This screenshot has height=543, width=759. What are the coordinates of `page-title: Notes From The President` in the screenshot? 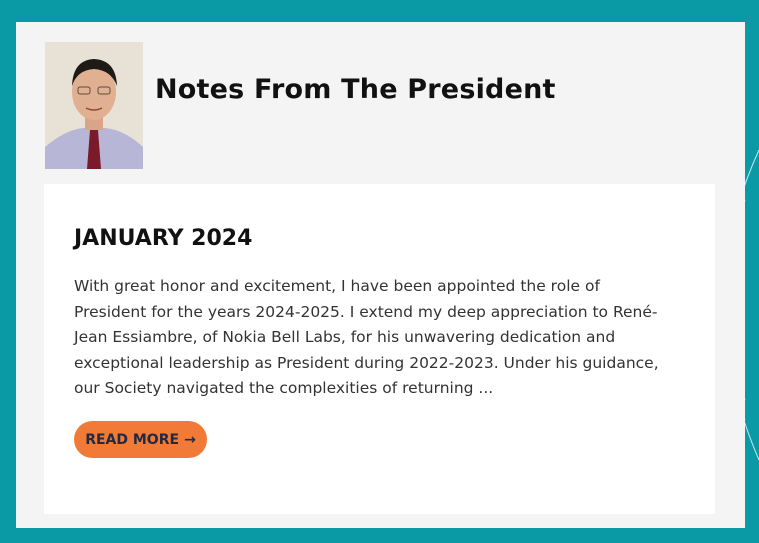 It's located at (355, 89).